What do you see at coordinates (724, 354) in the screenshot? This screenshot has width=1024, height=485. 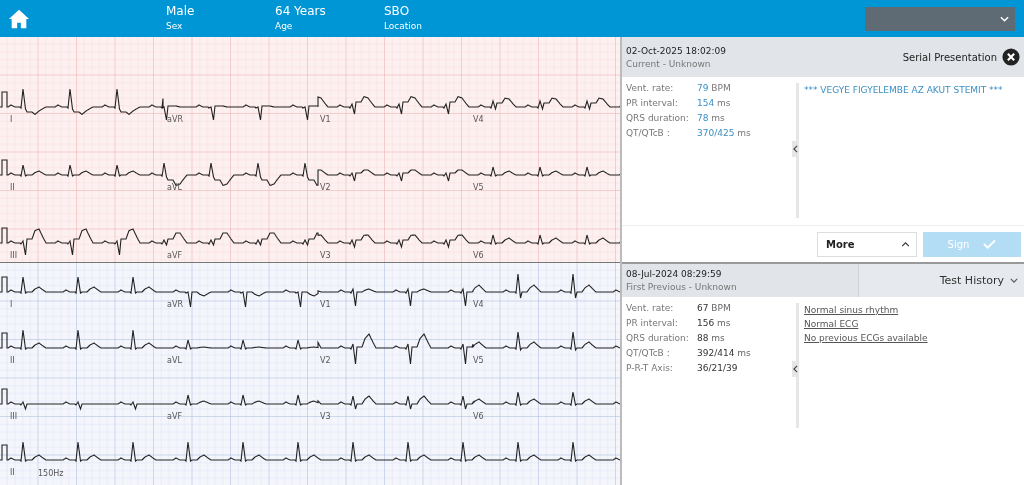 I see `measurement-value: 392/414 ms` at bounding box center [724, 354].